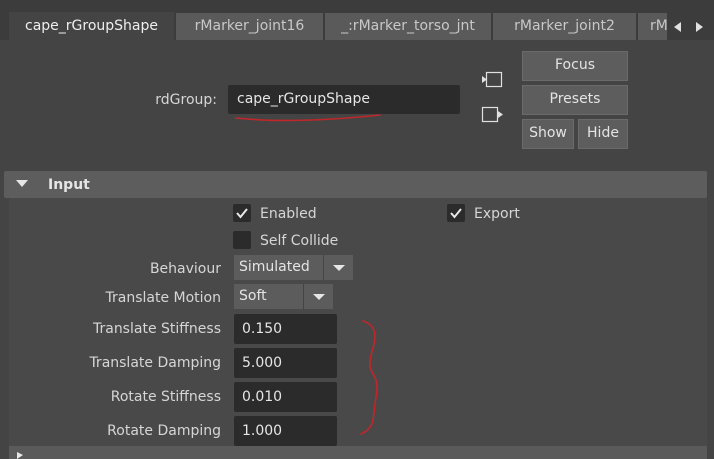 The width and height of the screenshot is (714, 459). Describe the element at coordinates (253, 296) in the screenshot. I see `translate-motion-value: Soft` at that location.